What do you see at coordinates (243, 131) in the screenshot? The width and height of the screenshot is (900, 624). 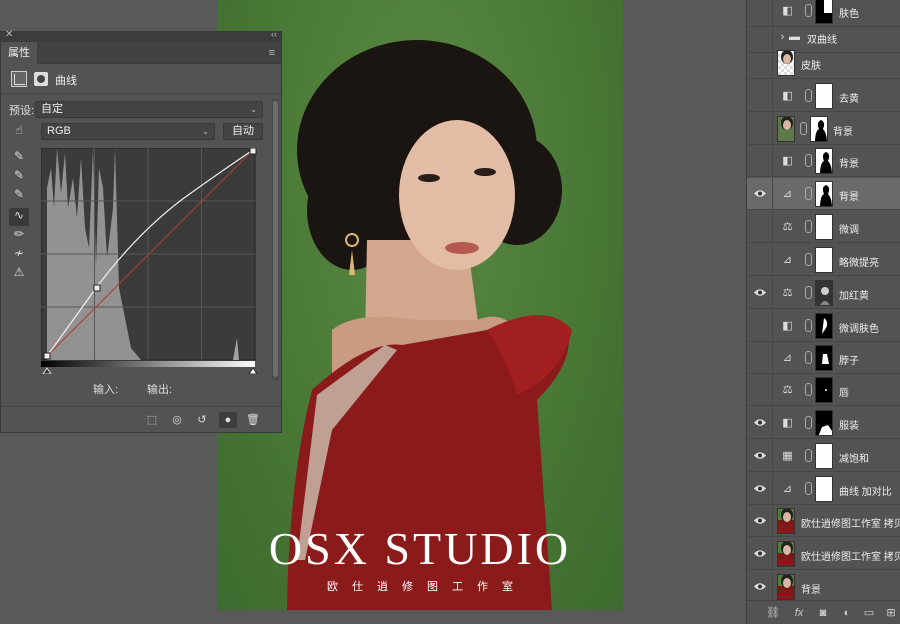 I see `auto-button: 自动` at bounding box center [243, 131].